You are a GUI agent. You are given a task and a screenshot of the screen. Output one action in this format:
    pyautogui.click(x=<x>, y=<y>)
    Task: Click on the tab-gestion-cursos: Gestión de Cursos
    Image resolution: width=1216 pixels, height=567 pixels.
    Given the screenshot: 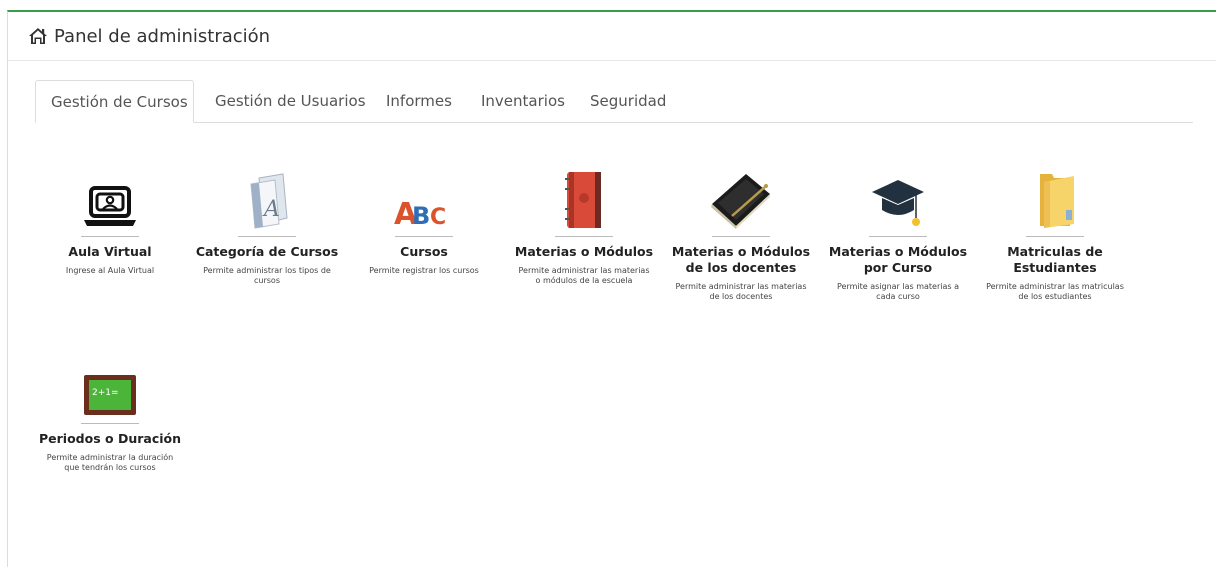 What is the action you would take?
    pyautogui.click(x=114, y=101)
    